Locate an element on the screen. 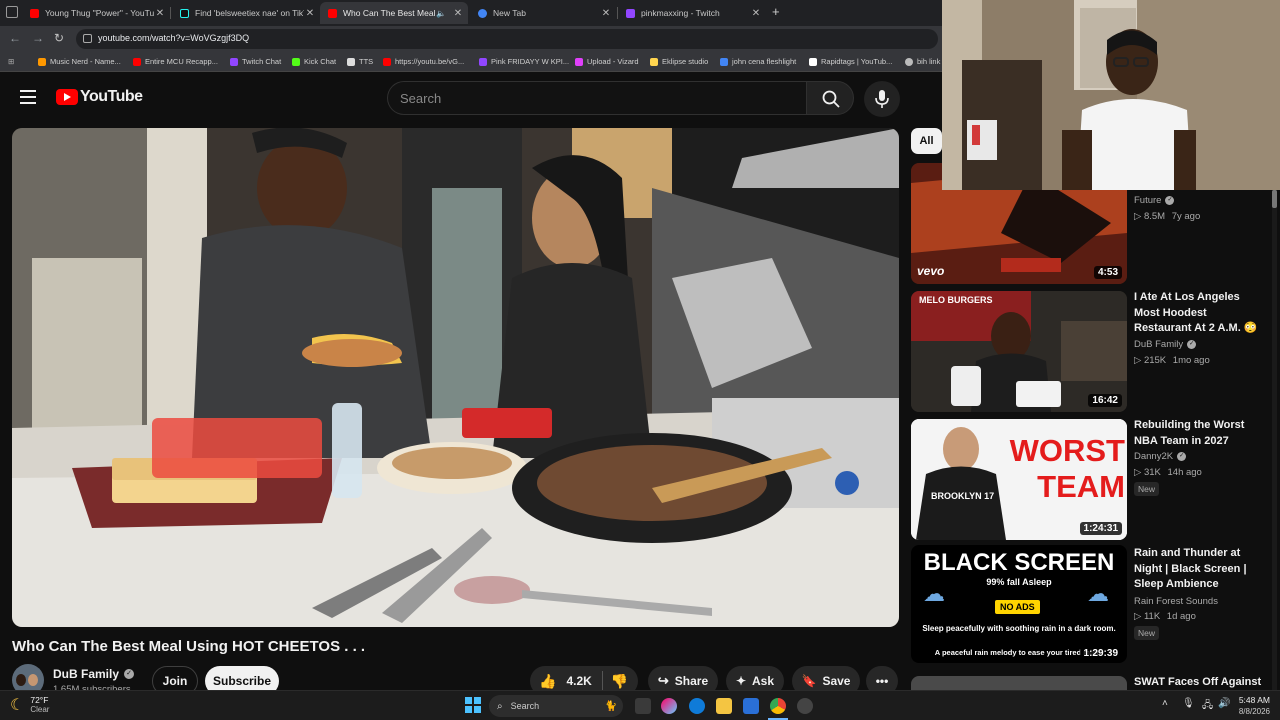  twitch-icon is located at coordinates (483, 61).